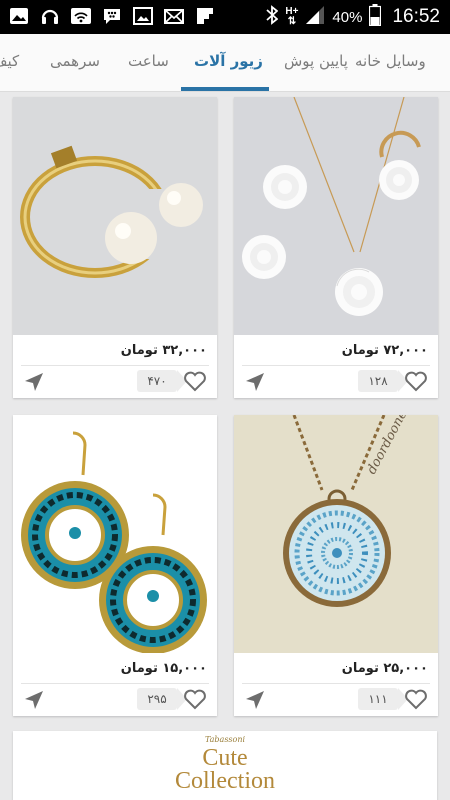 The image size is (450, 800). Describe the element at coordinates (225, 781) in the screenshot. I see `banner-title-line2: Collection` at that location.